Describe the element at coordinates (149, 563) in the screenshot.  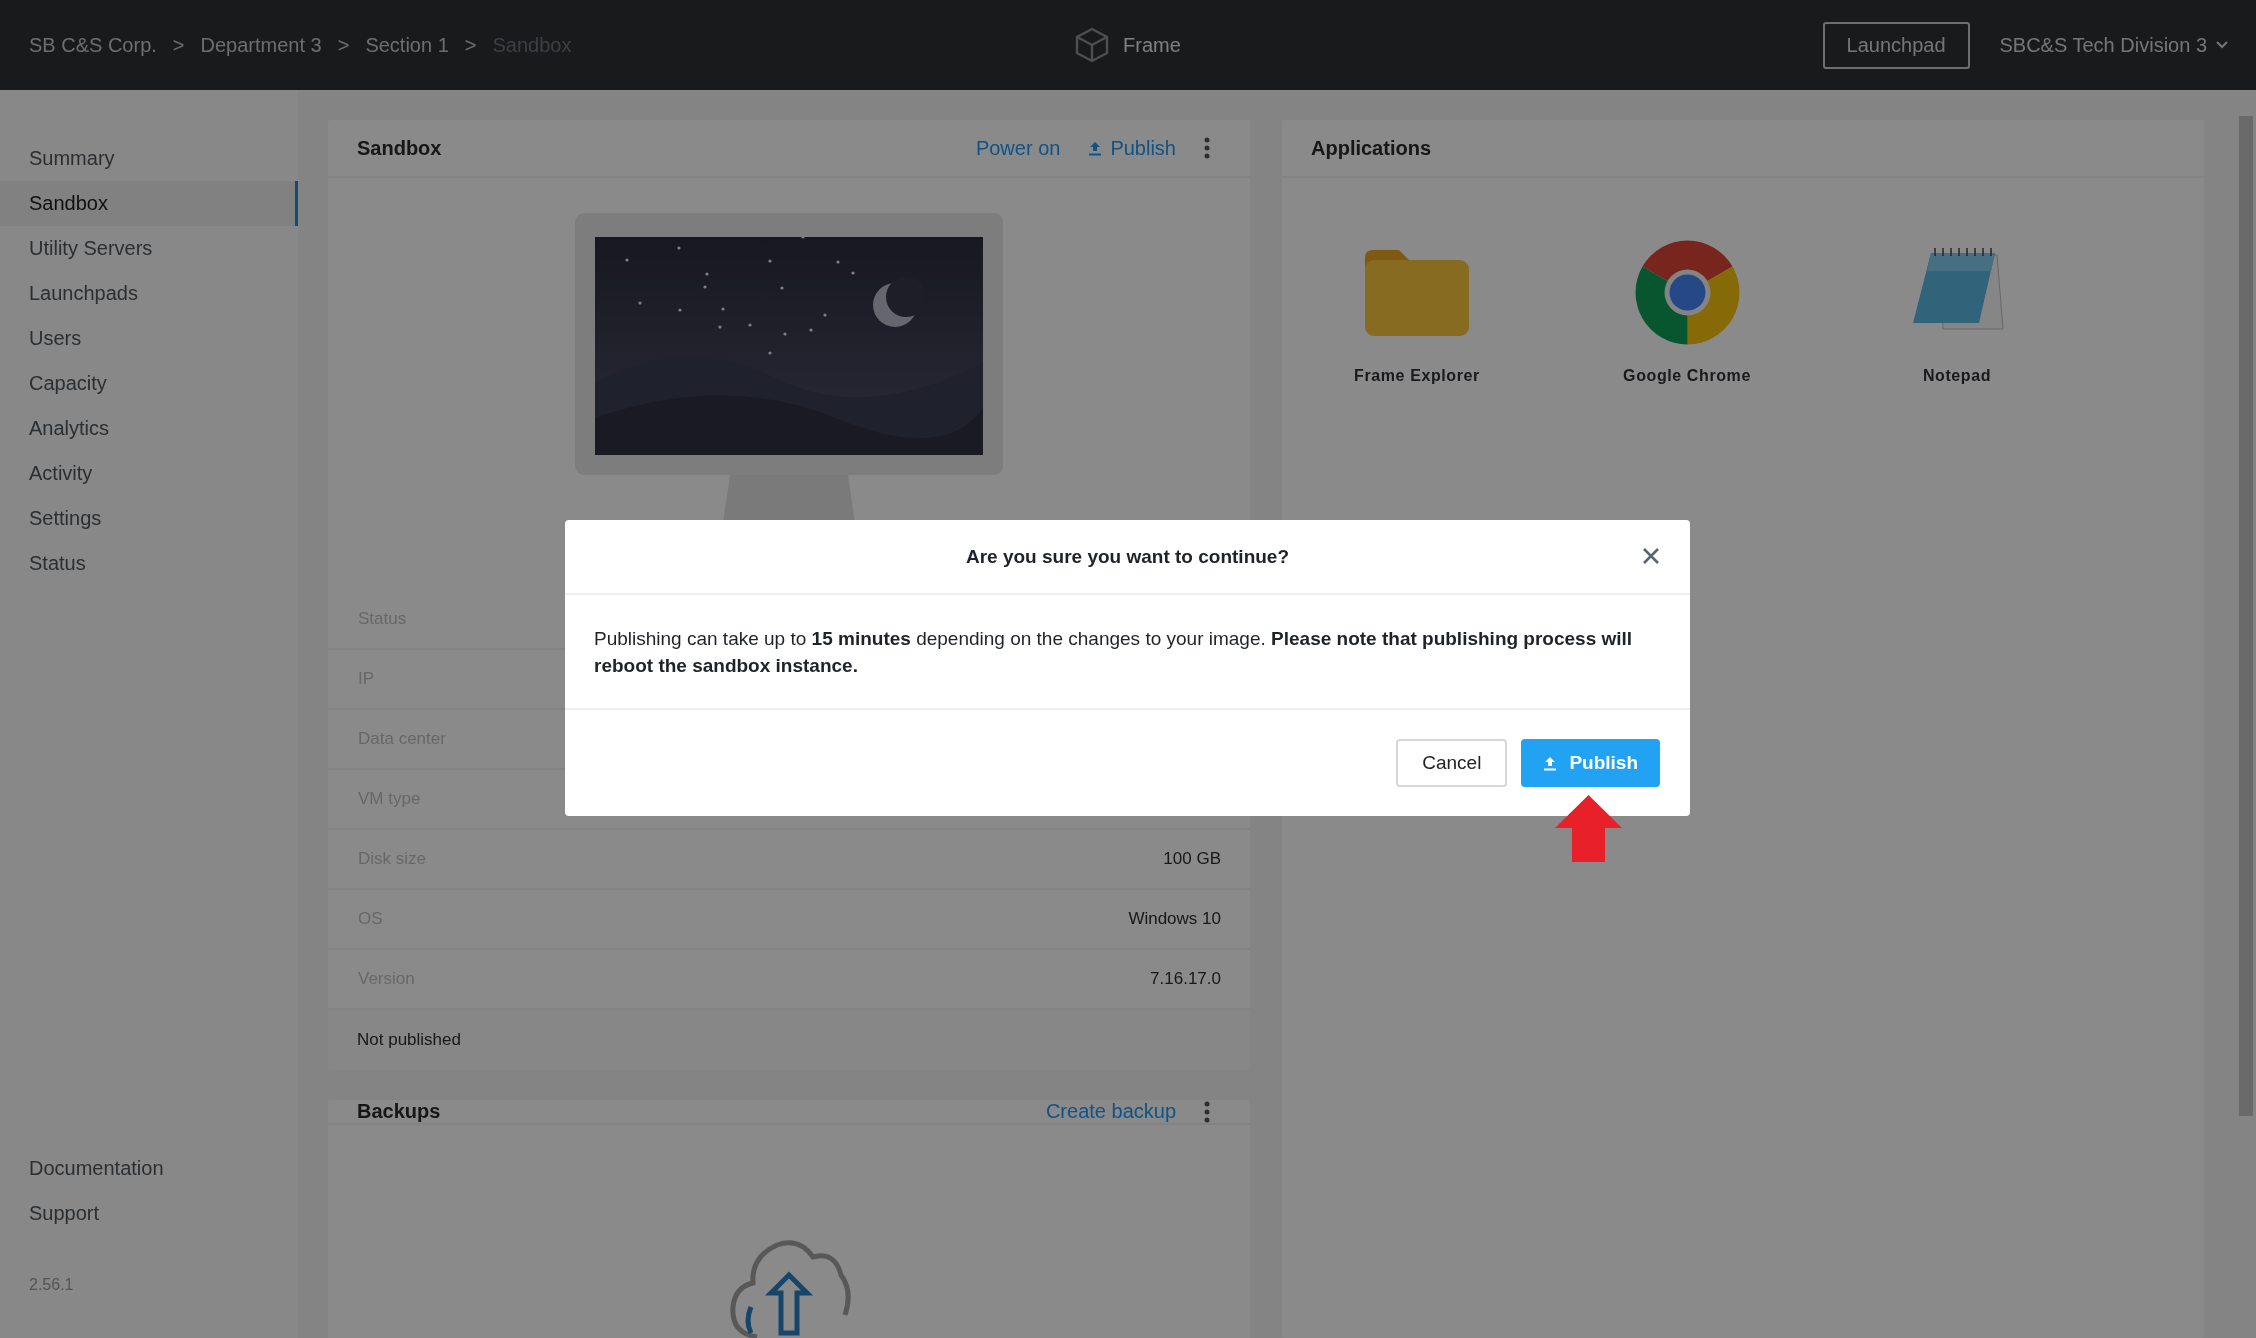
I see `nav-item: Status` at that location.